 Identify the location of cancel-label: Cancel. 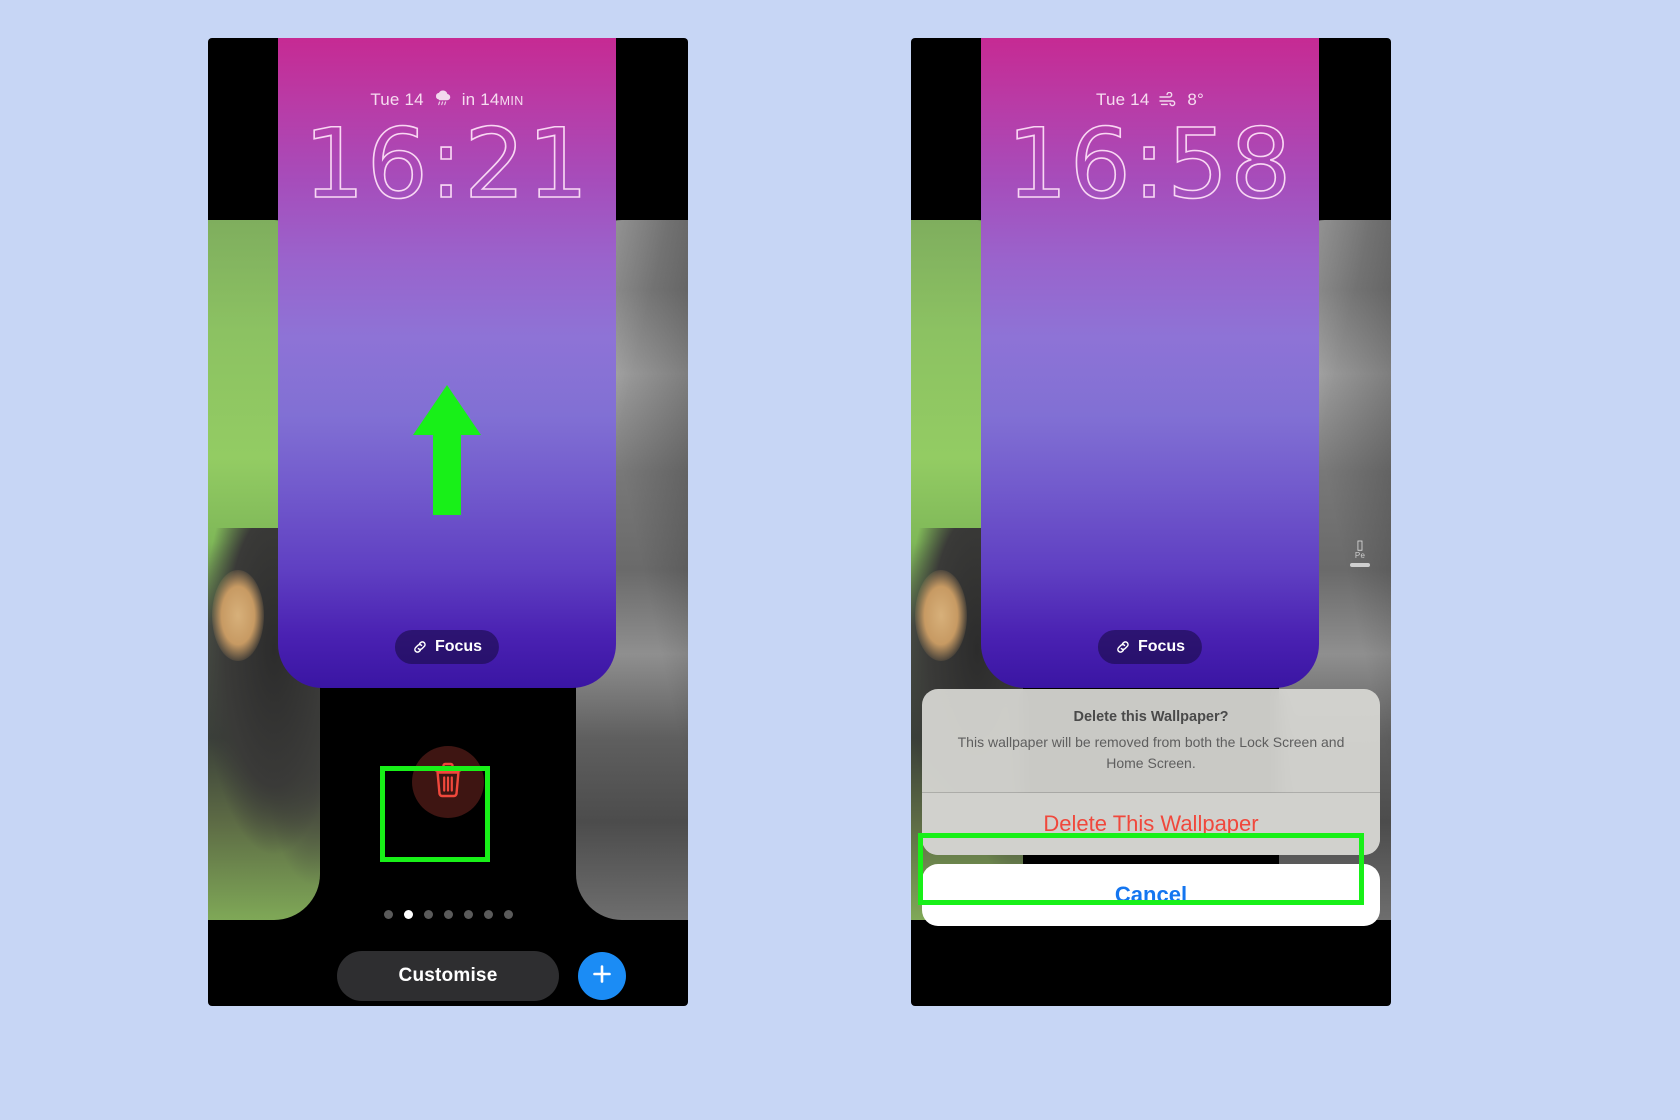
(1151, 894).